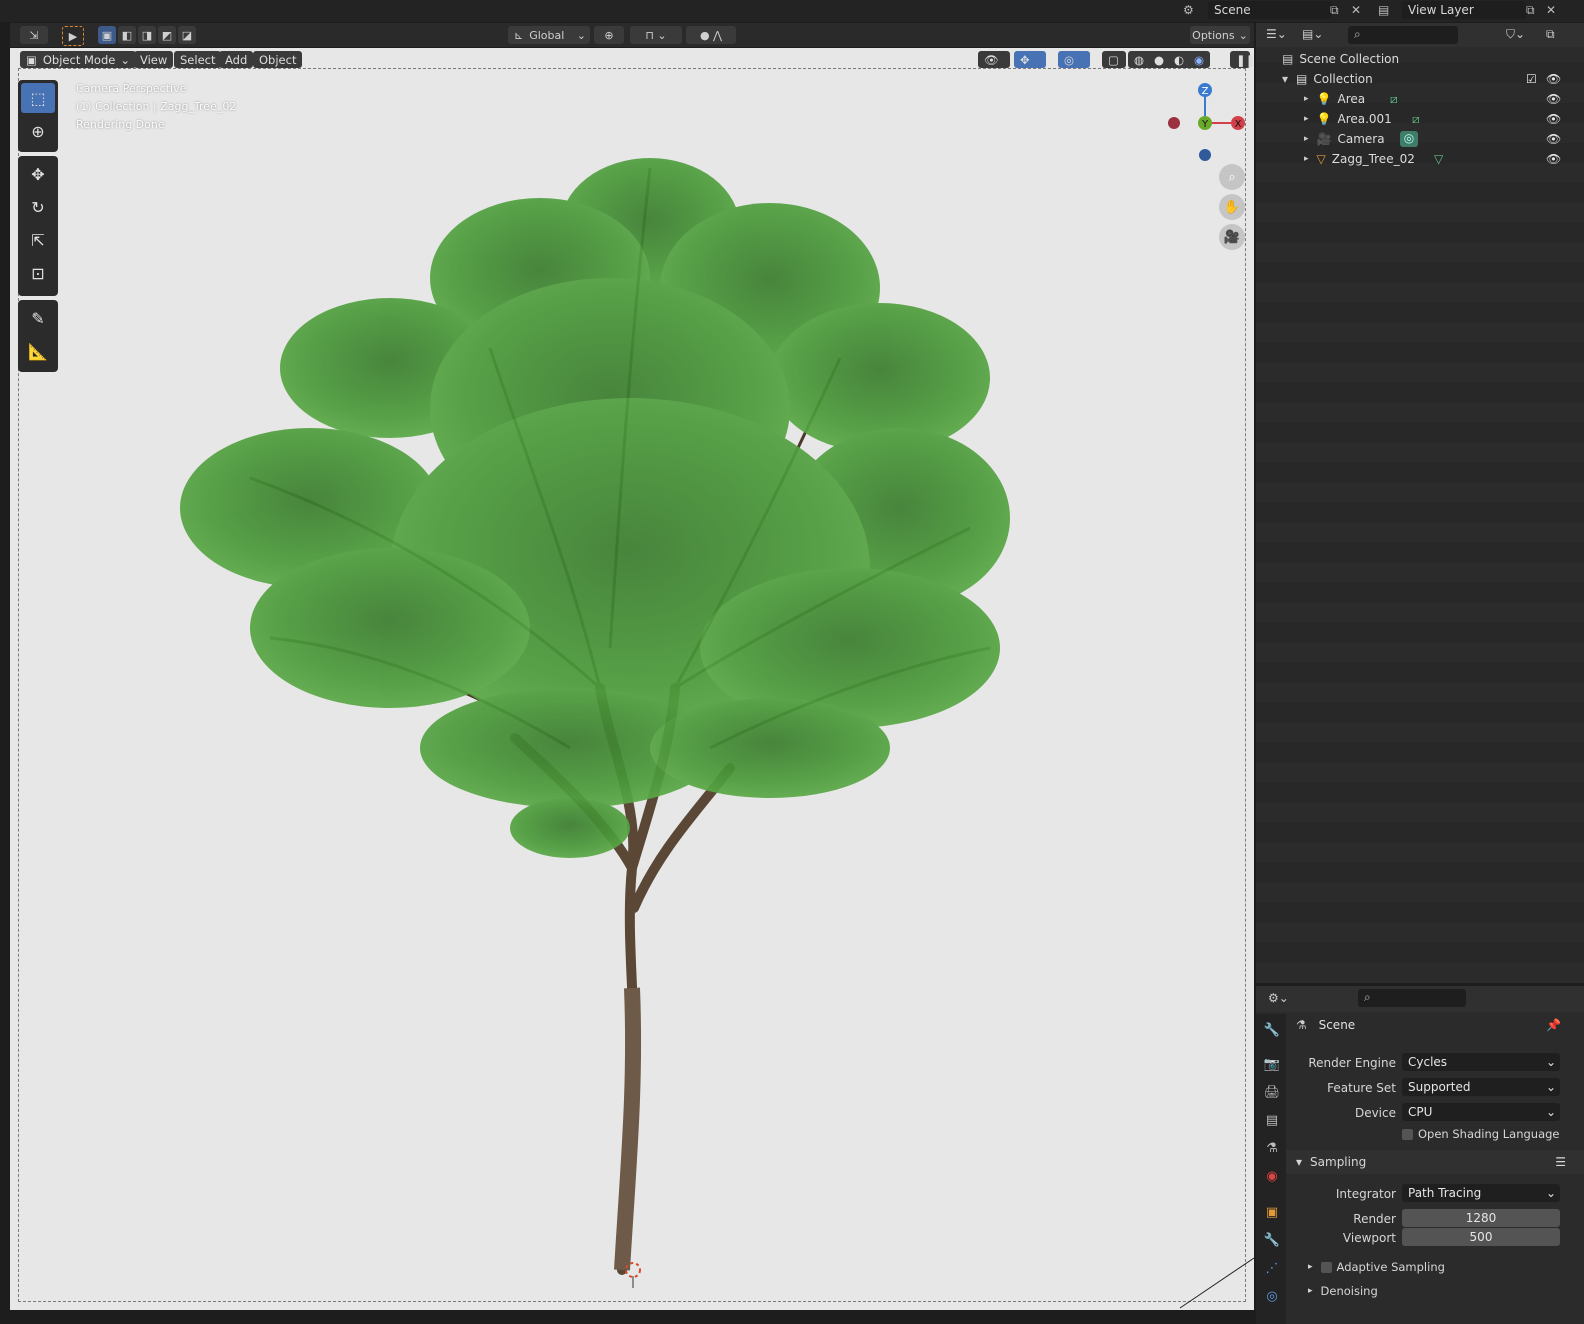 The height and width of the screenshot is (1324, 1584). Describe the element at coordinates (1030, 59) in the screenshot. I see `gizmo-toggle-icon: ✥` at that location.